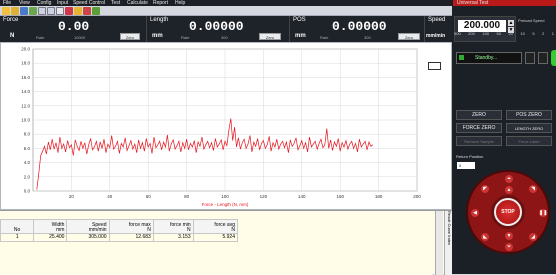 This screenshot has width=556, height=275. I want to click on jog-wheel: STOP ⏶ ▲ ▼ ⏷ ◀ ❚❚ ◤ ◥ ◣ ◢, so click(508, 212).